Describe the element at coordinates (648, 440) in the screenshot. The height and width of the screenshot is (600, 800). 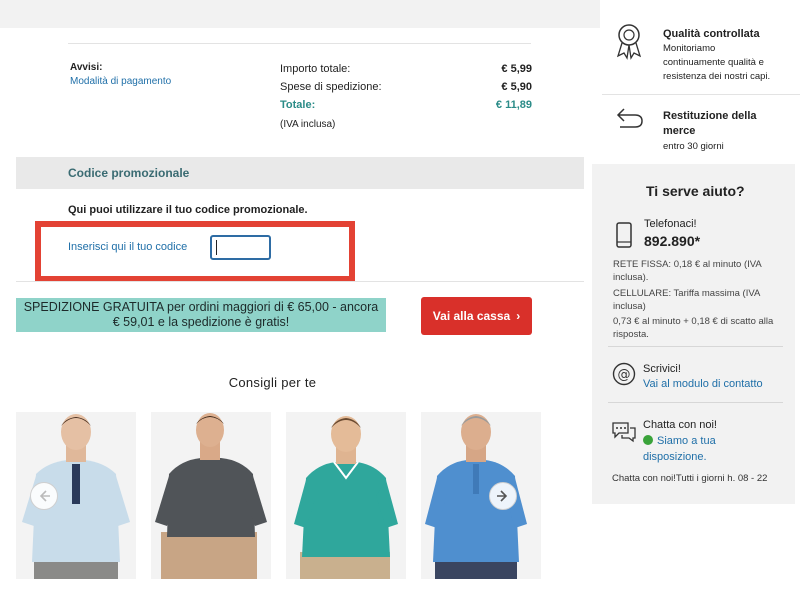
I see `online-status-icon` at that location.